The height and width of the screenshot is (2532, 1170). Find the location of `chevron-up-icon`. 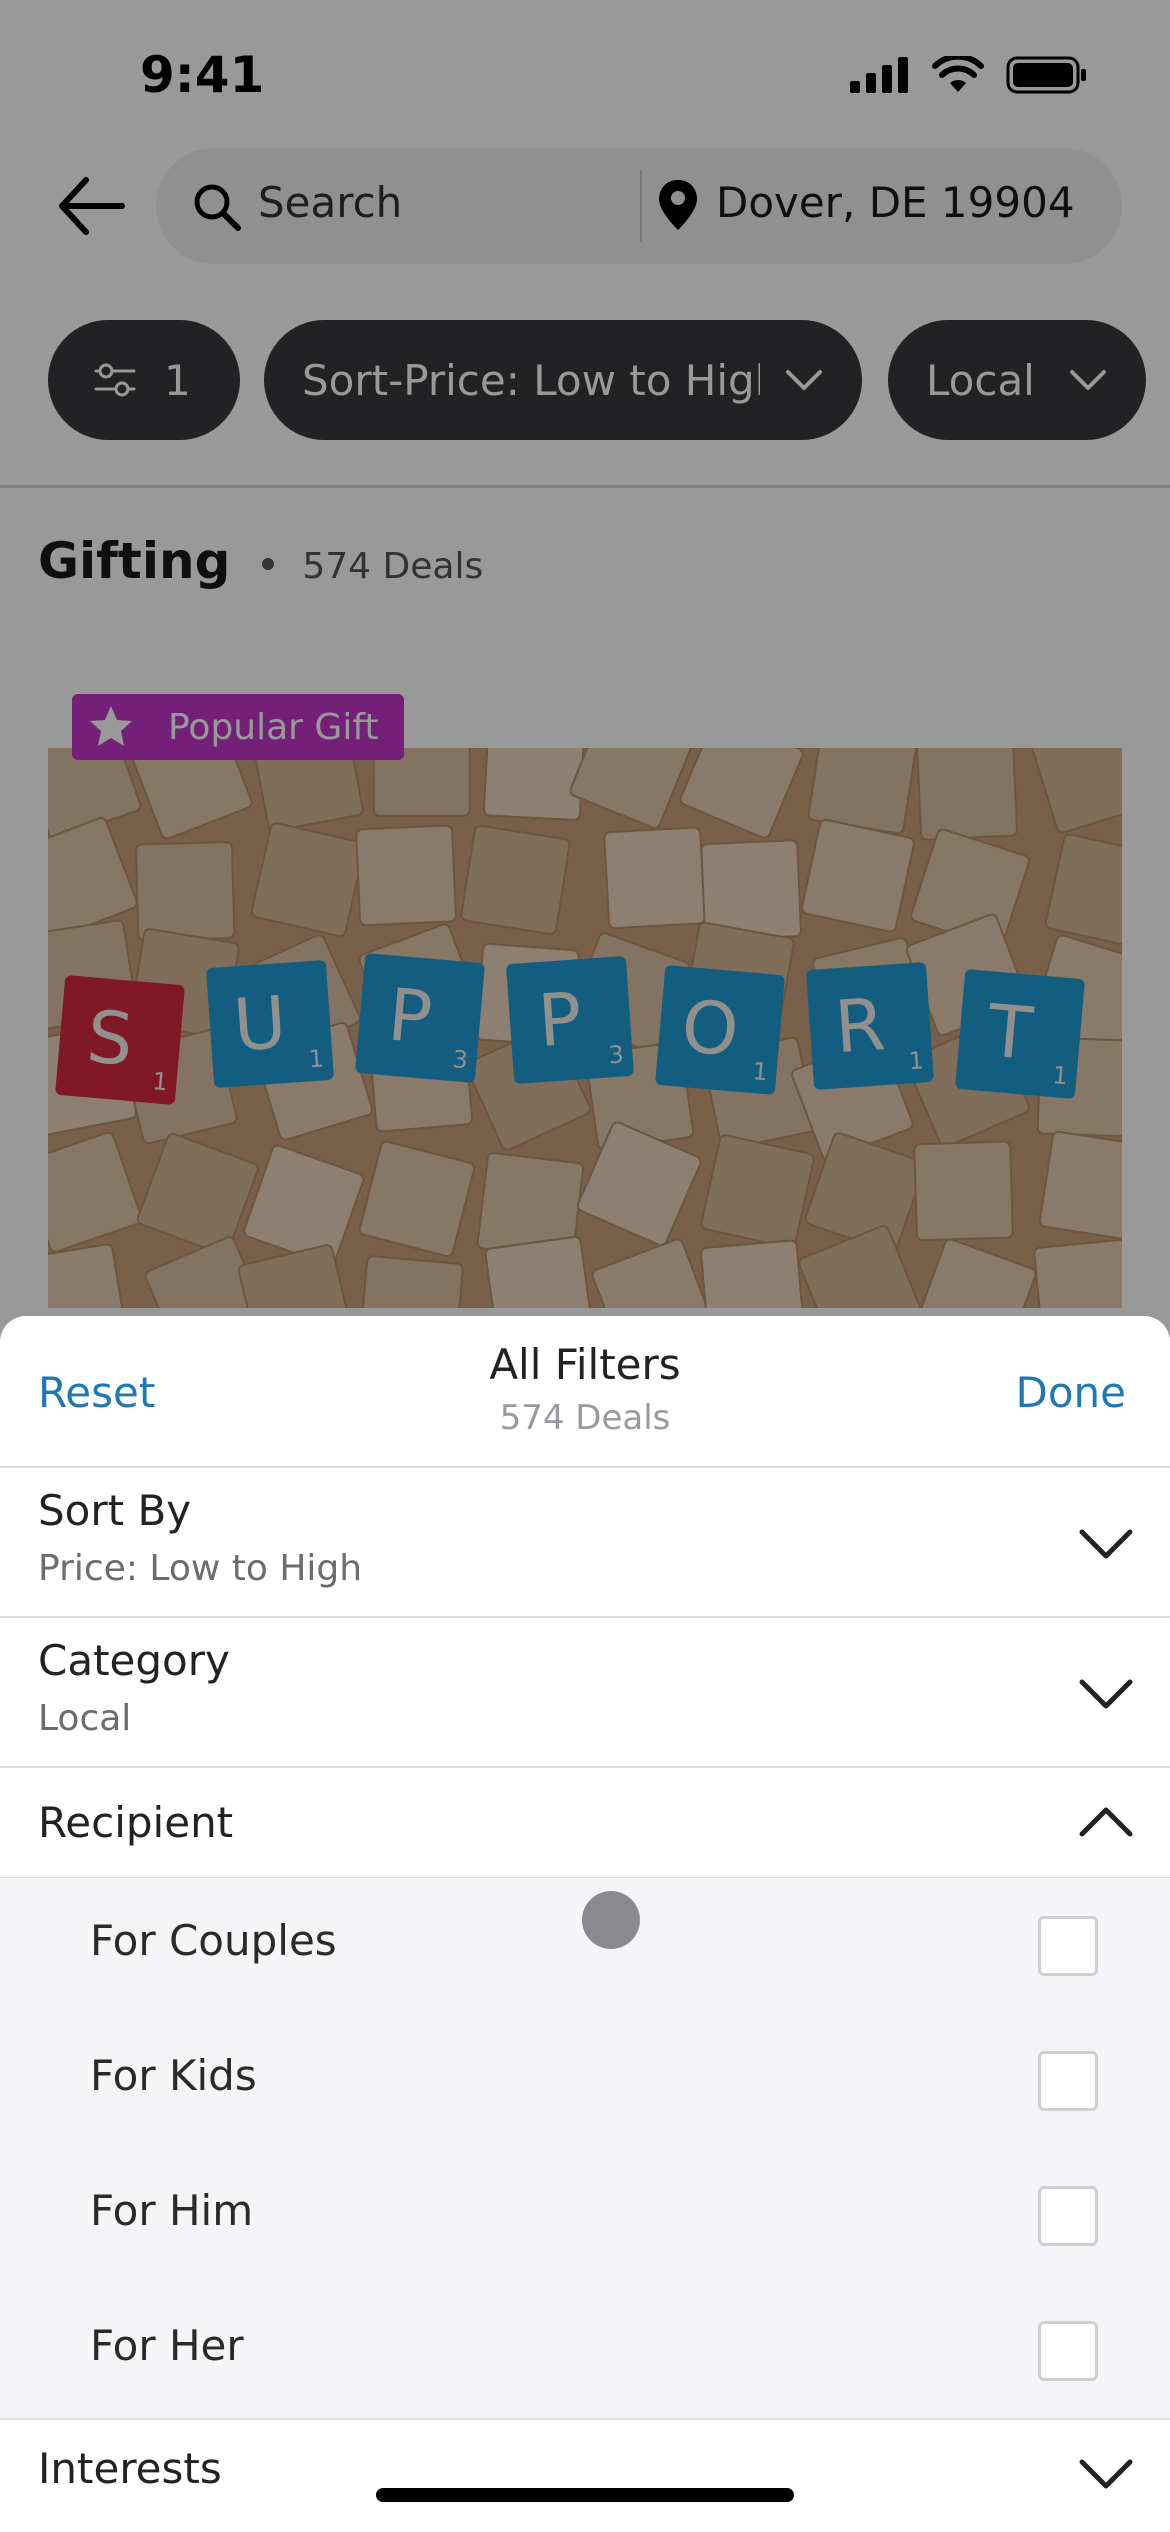

chevron-up-icon is located at coordinates (1106, 1822).